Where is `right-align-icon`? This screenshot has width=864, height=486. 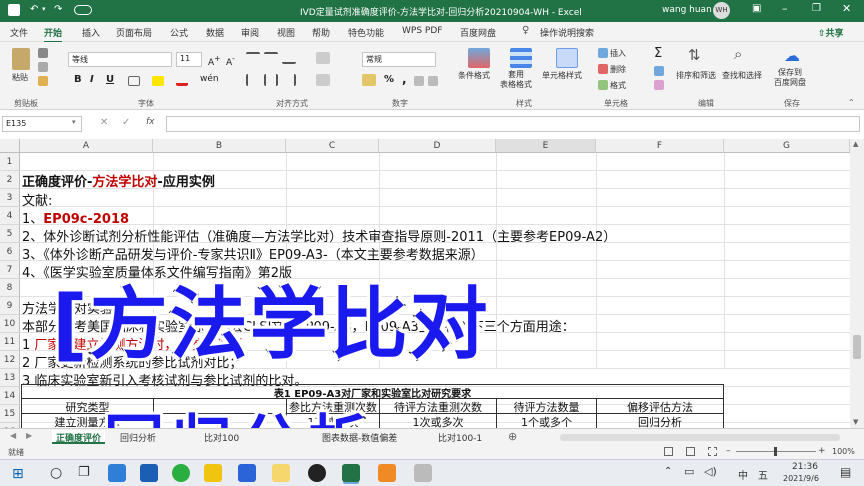 right-align-icon is located at coordinates (289, 80).